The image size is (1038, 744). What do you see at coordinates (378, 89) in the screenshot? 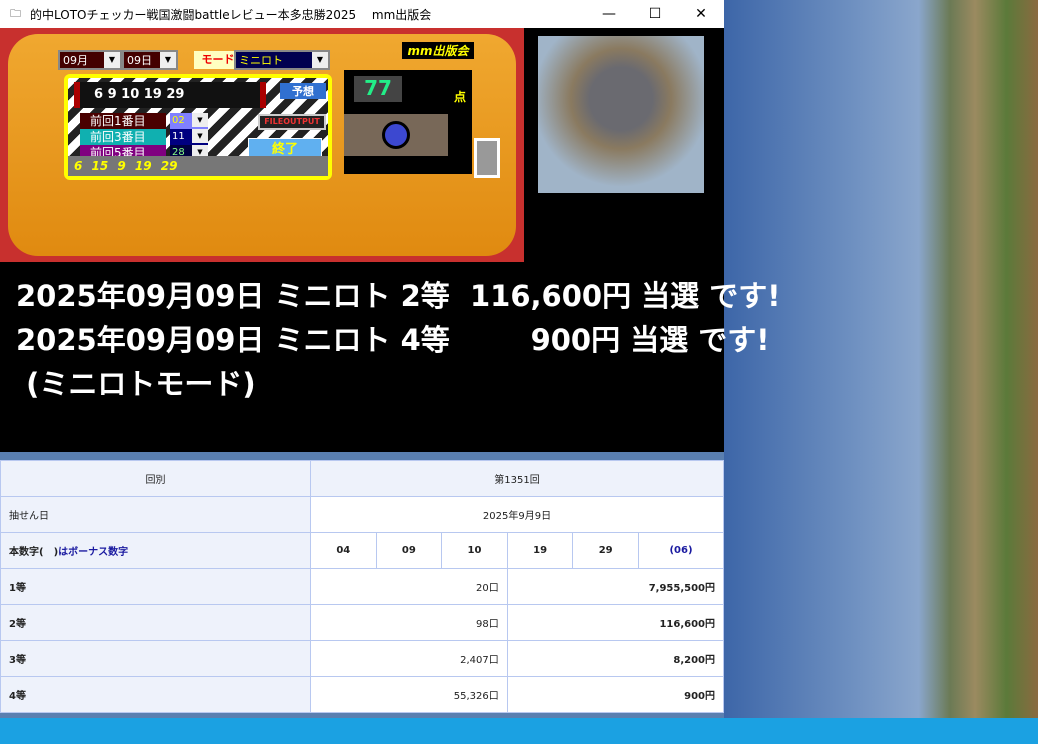
I see `score-display: 77` at bounding box center [378, 89].